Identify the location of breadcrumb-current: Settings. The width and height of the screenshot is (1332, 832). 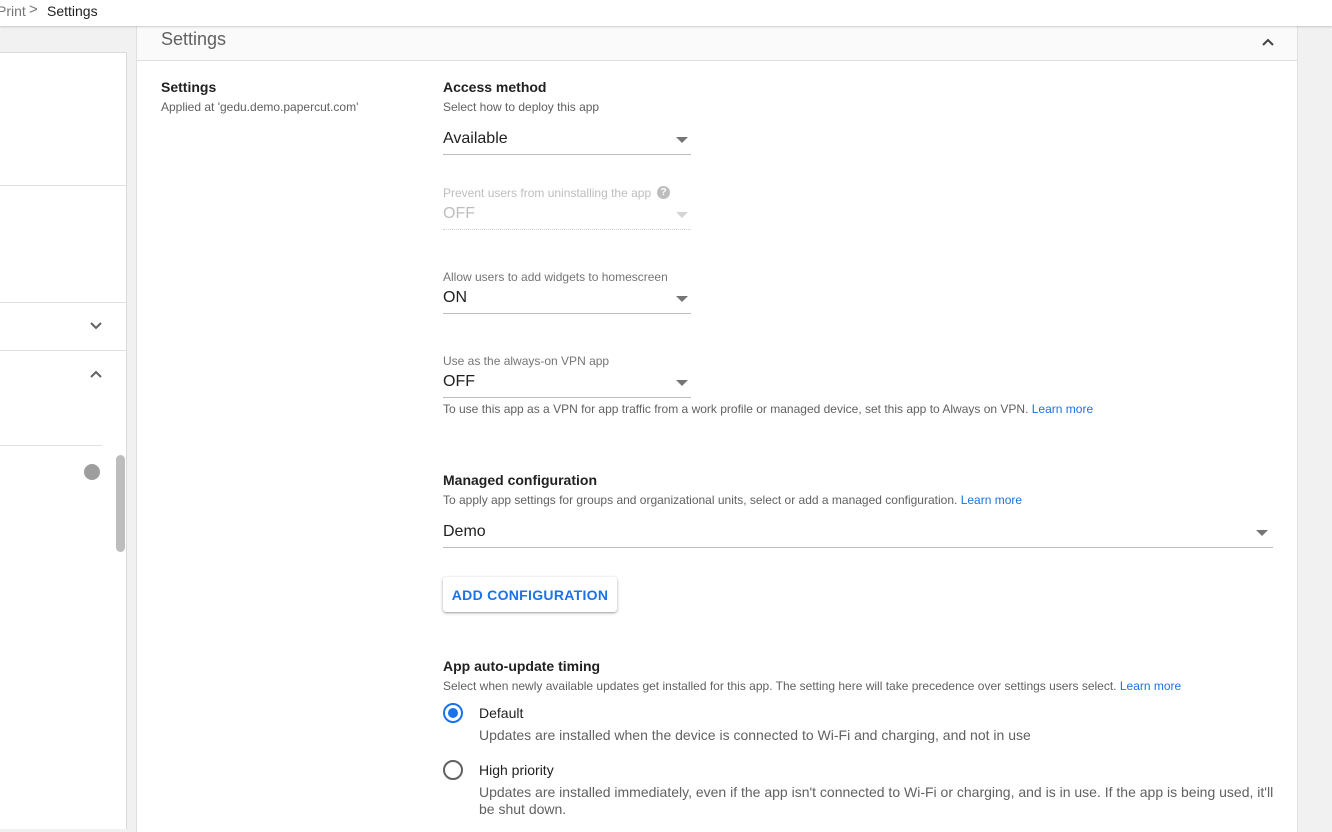
(72, 11).